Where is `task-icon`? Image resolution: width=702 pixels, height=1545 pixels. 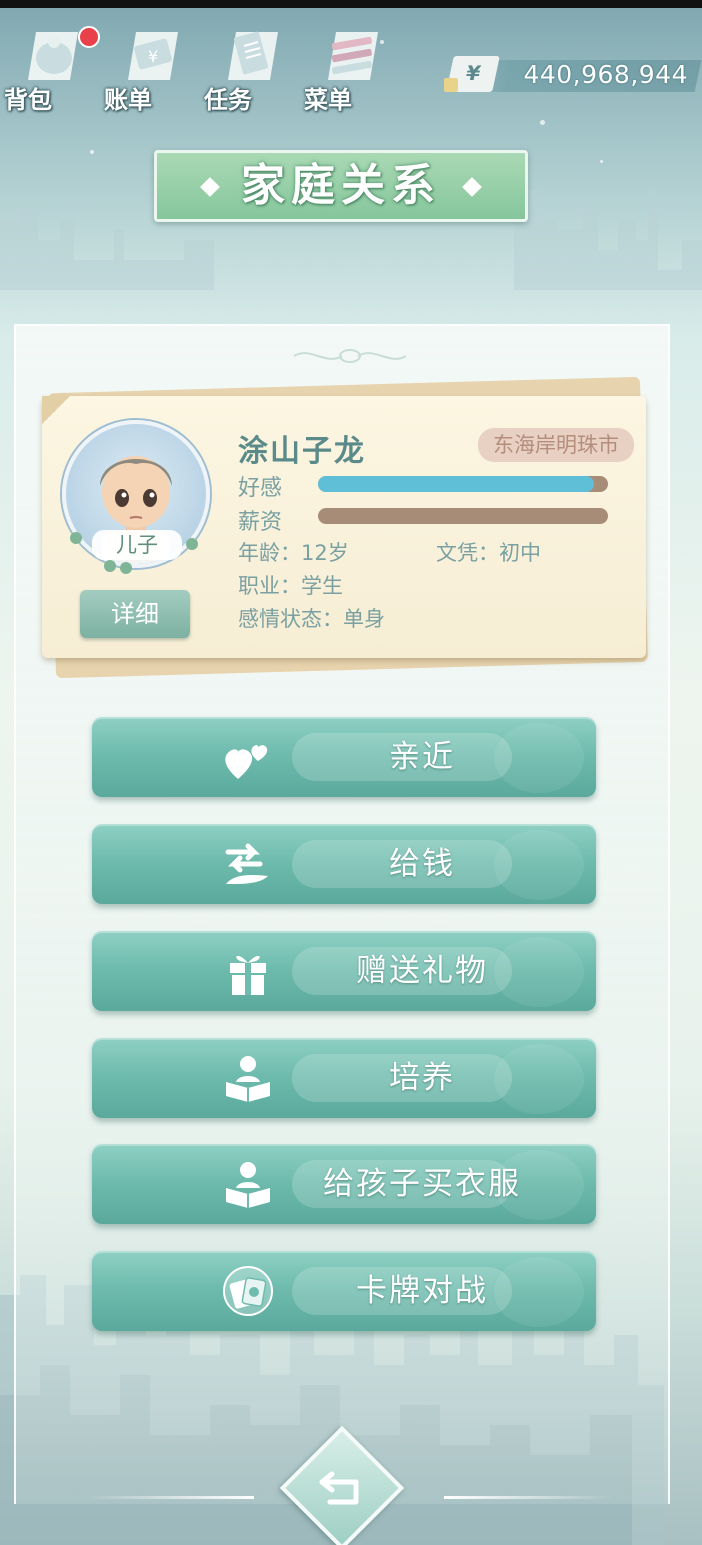
task-icon is located at coordinates (253, 55).